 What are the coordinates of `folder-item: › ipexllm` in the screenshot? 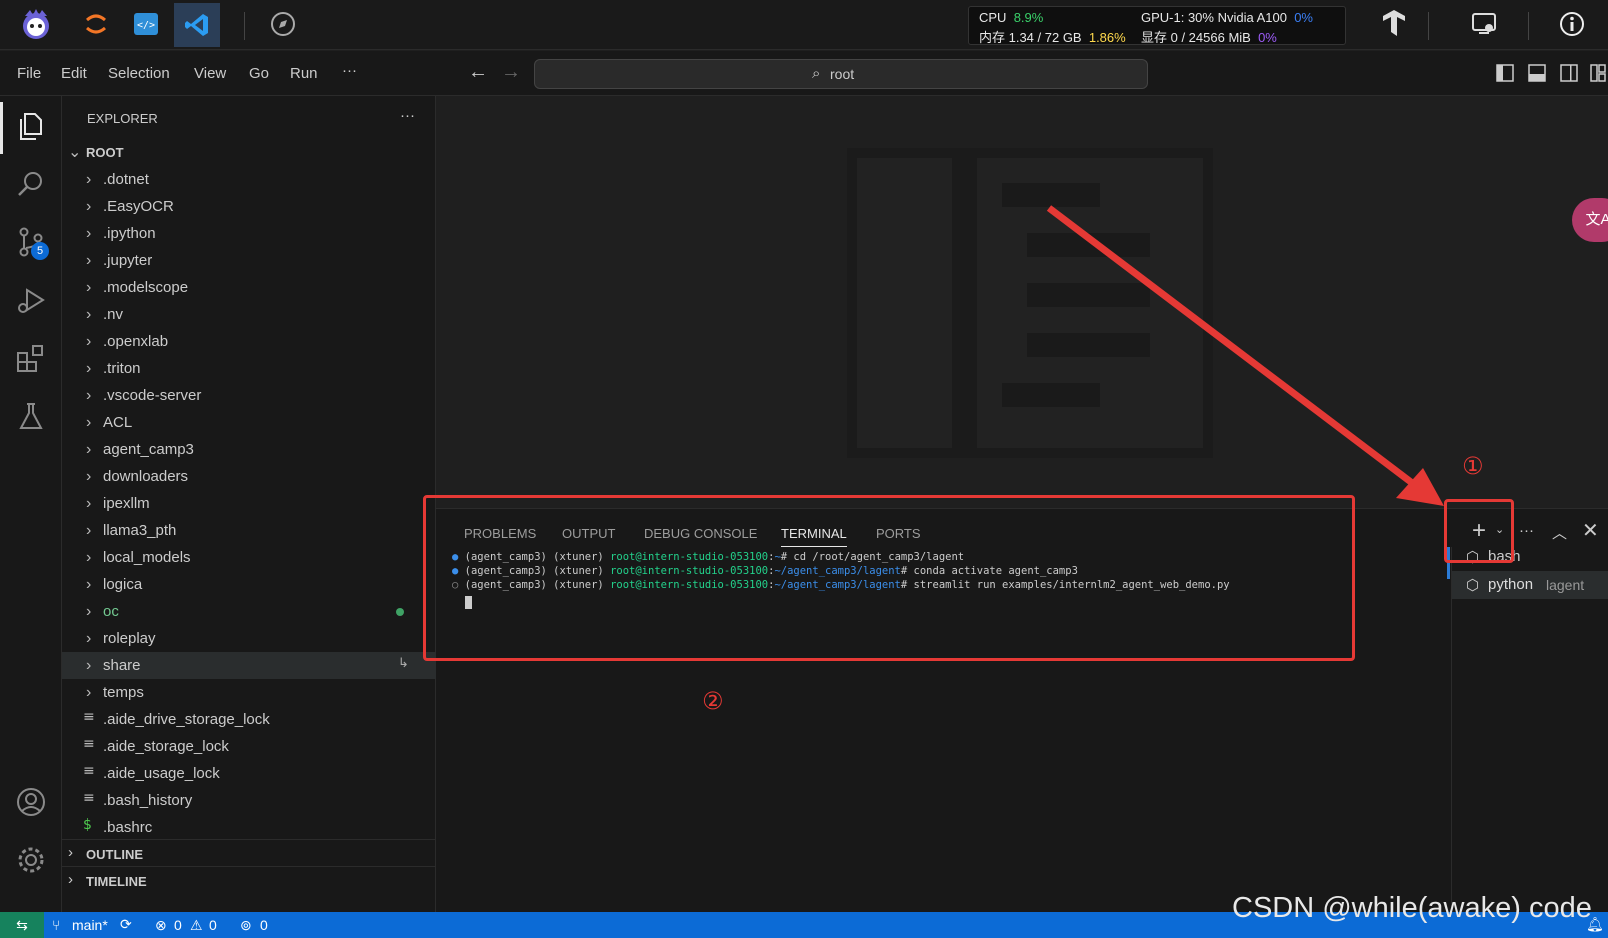 It's located at (249, 503).